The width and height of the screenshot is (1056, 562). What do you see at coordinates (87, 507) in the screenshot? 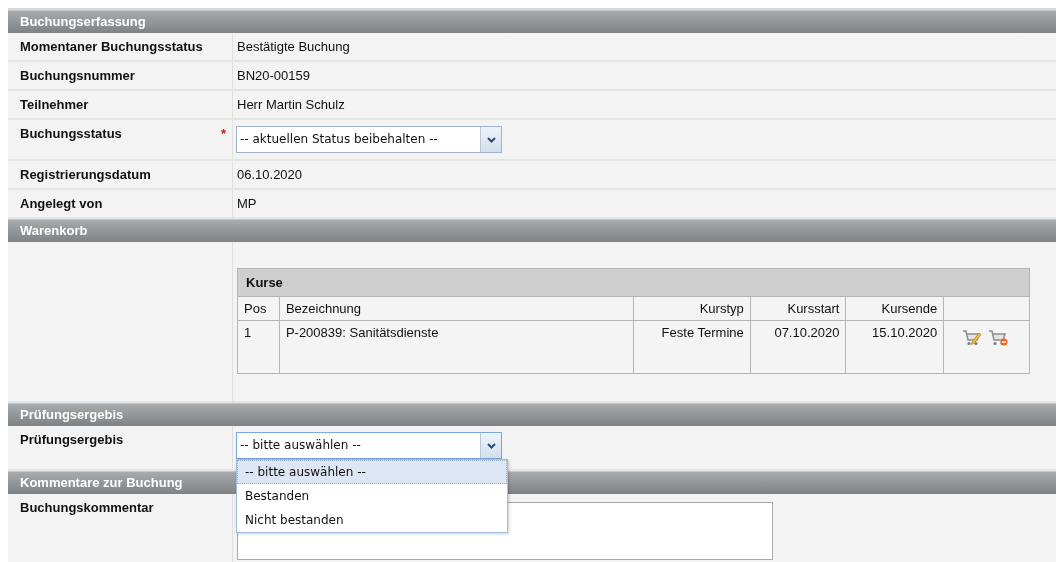
I see `field-label: Buchungskommentar` at bounding box center [87, 507].